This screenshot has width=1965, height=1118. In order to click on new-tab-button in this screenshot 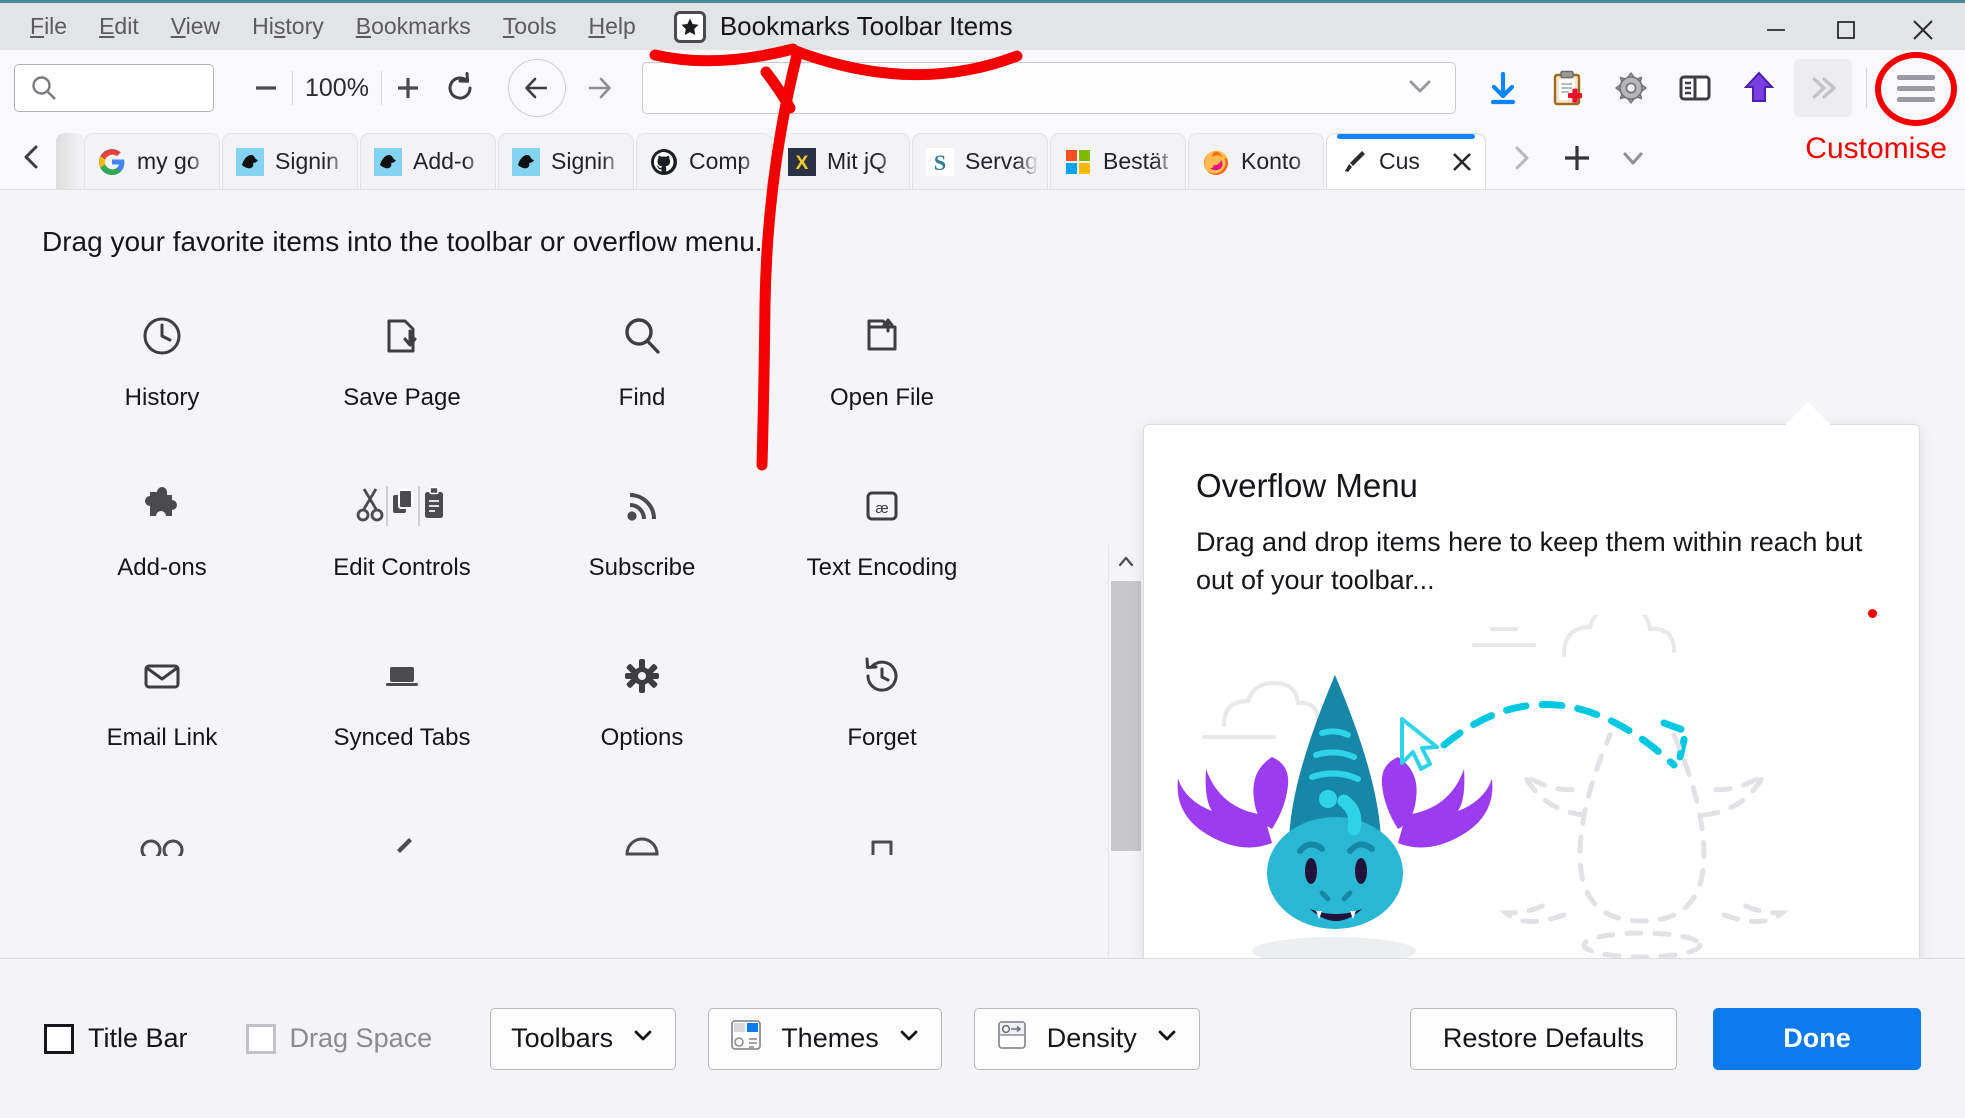, I will do `click(1577, 158)`.